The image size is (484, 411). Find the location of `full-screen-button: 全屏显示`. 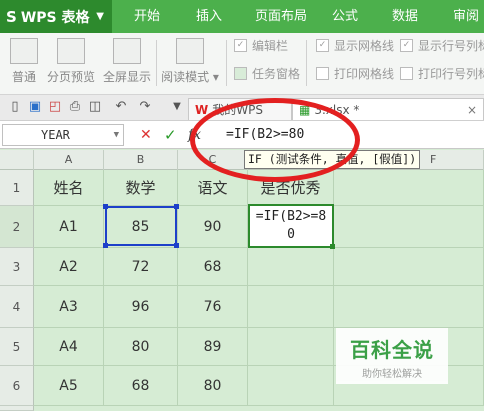

full-screen-button: 全屏显示 is located at coordinates (127, 64).